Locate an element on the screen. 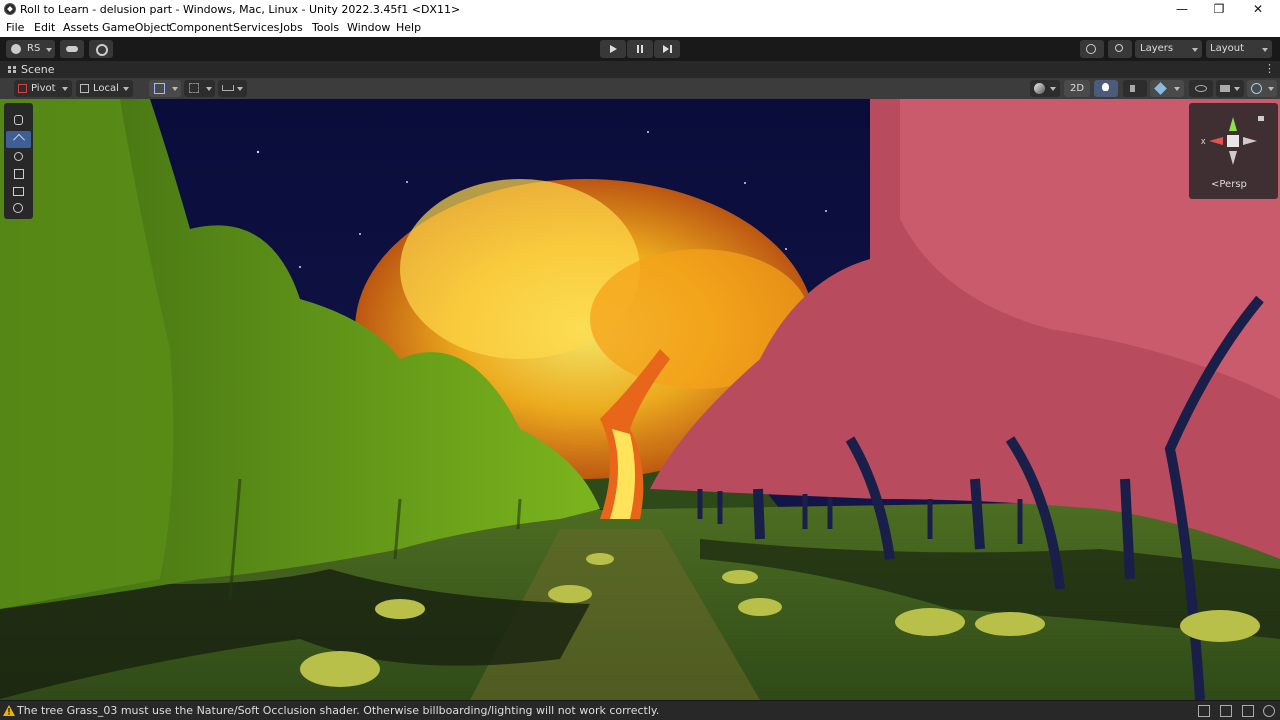 Image resolution: width=1280 pixels, height=720 pixels. local-cube-icon is located at coordinates (84, 88).